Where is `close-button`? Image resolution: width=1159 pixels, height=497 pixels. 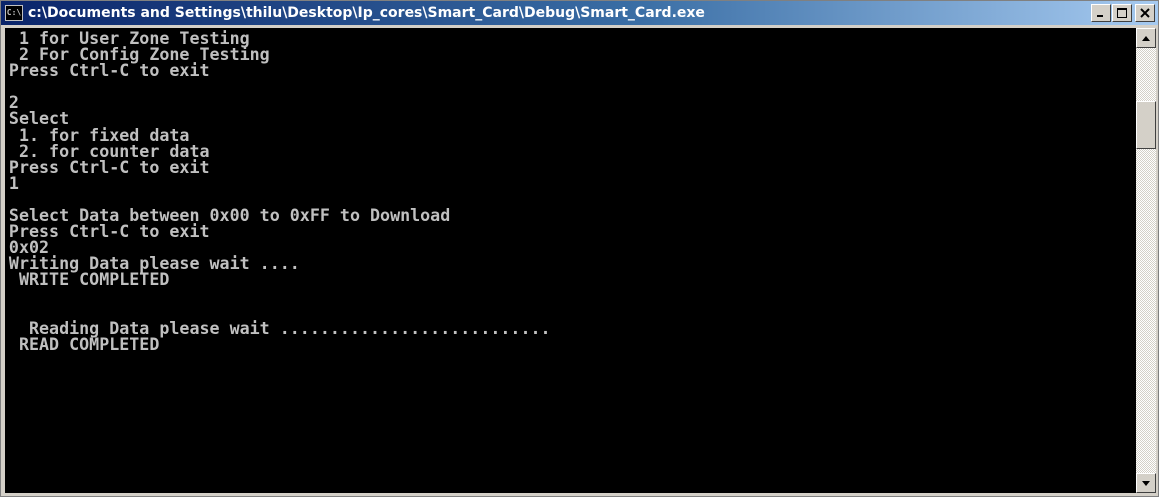
close-button is located at coordinates (1145, 13).